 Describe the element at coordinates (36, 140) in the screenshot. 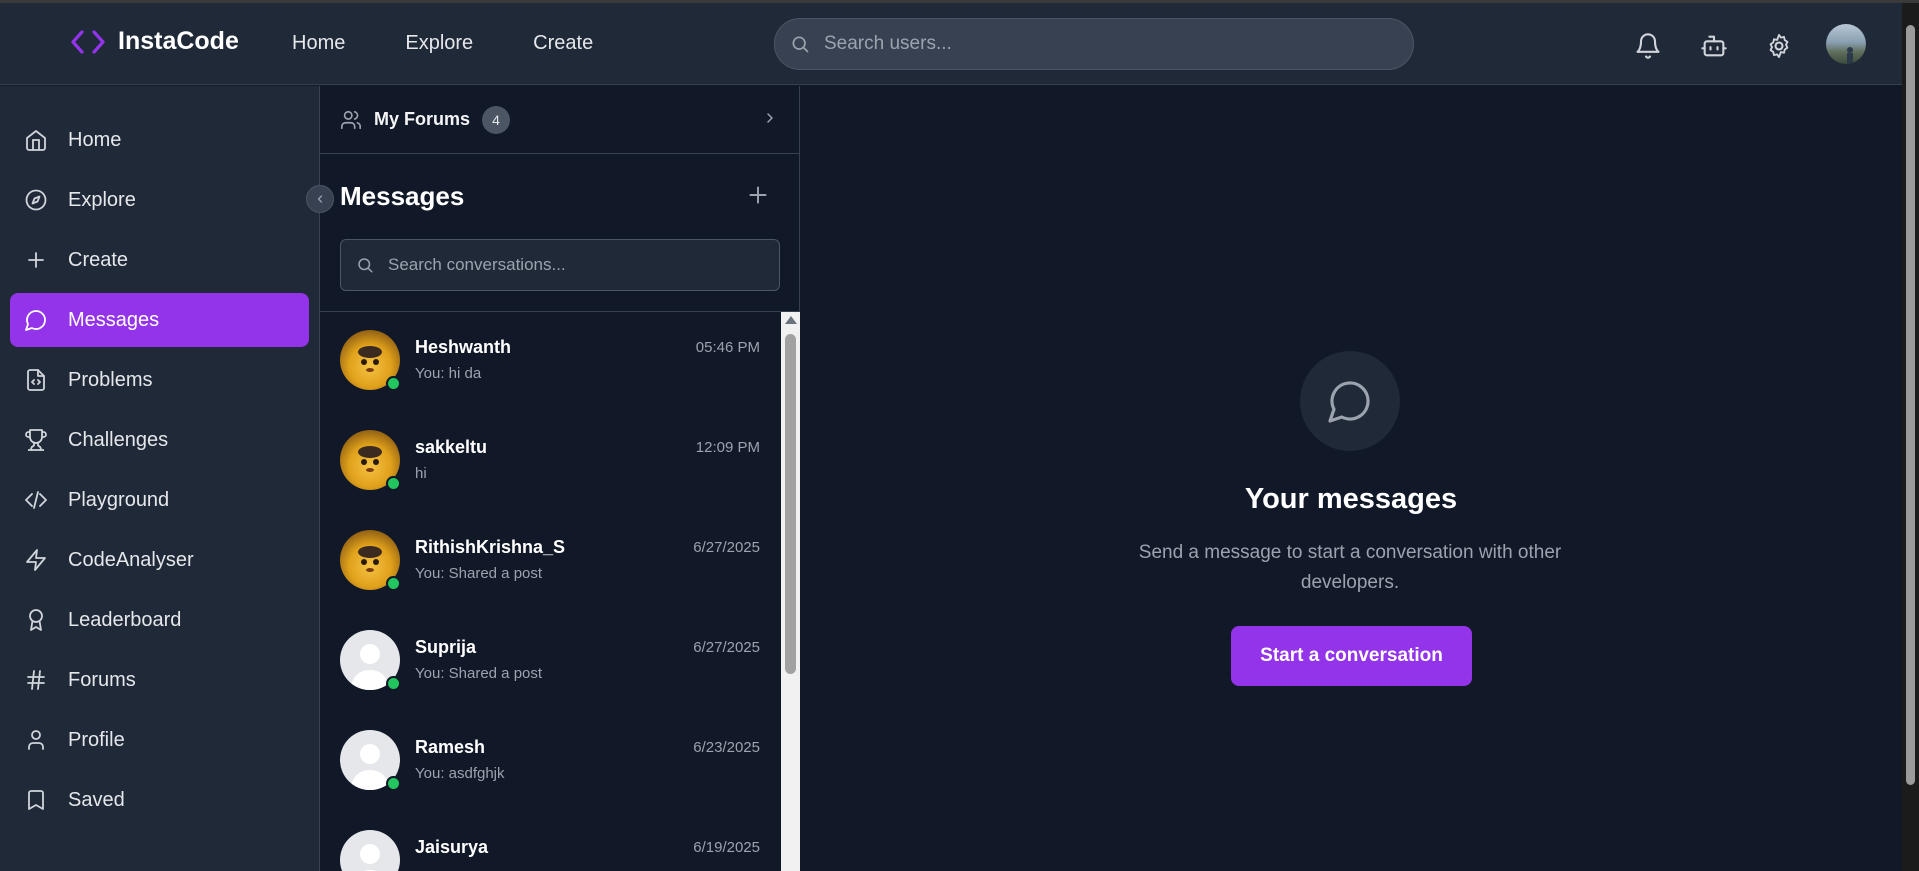

I see `home-icon` at that location.